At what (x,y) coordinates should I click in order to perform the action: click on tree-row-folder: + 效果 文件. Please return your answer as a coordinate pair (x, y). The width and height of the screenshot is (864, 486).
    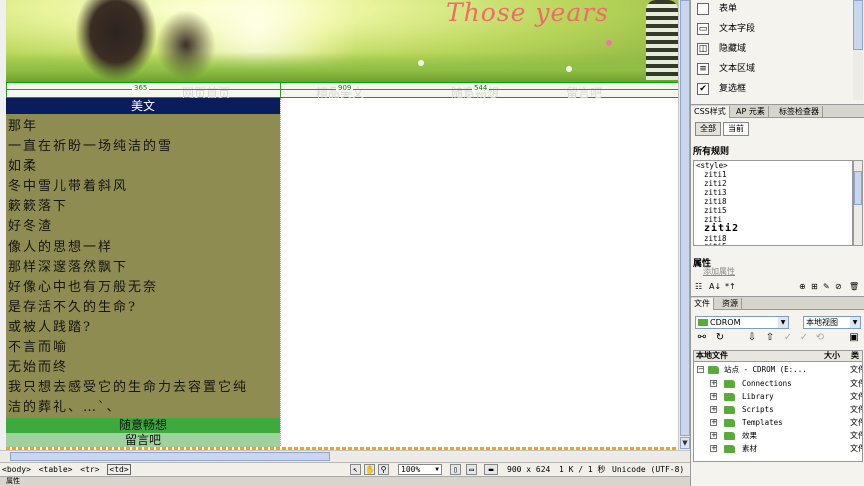
    Looking at the image, I should click on (778, 435).